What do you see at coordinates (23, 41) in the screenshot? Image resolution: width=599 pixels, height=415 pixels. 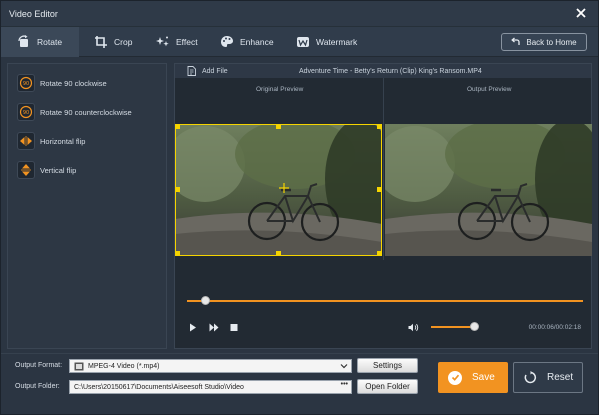 I see `rotate-icon` at bounding box center [23, 41].